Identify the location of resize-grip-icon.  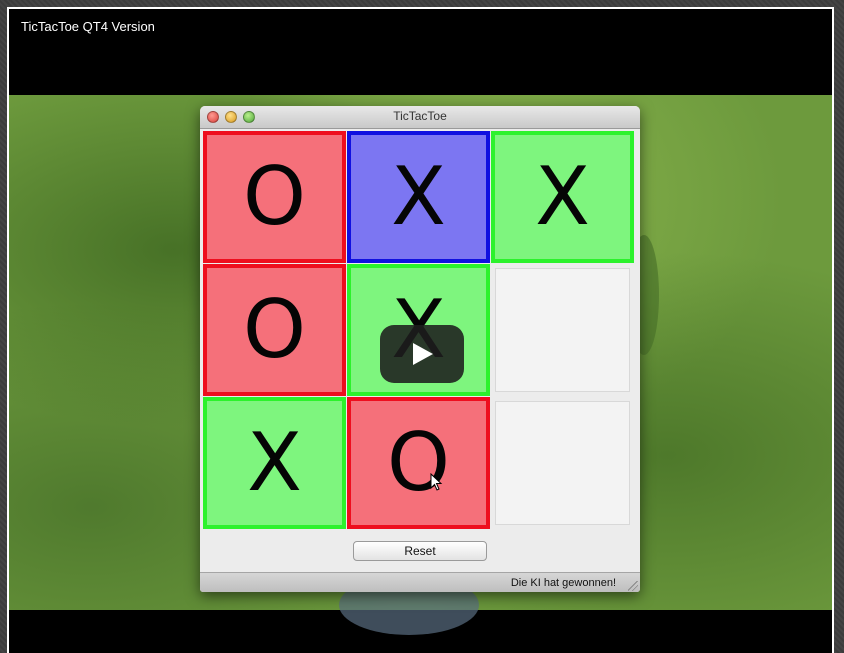
(633, 586).